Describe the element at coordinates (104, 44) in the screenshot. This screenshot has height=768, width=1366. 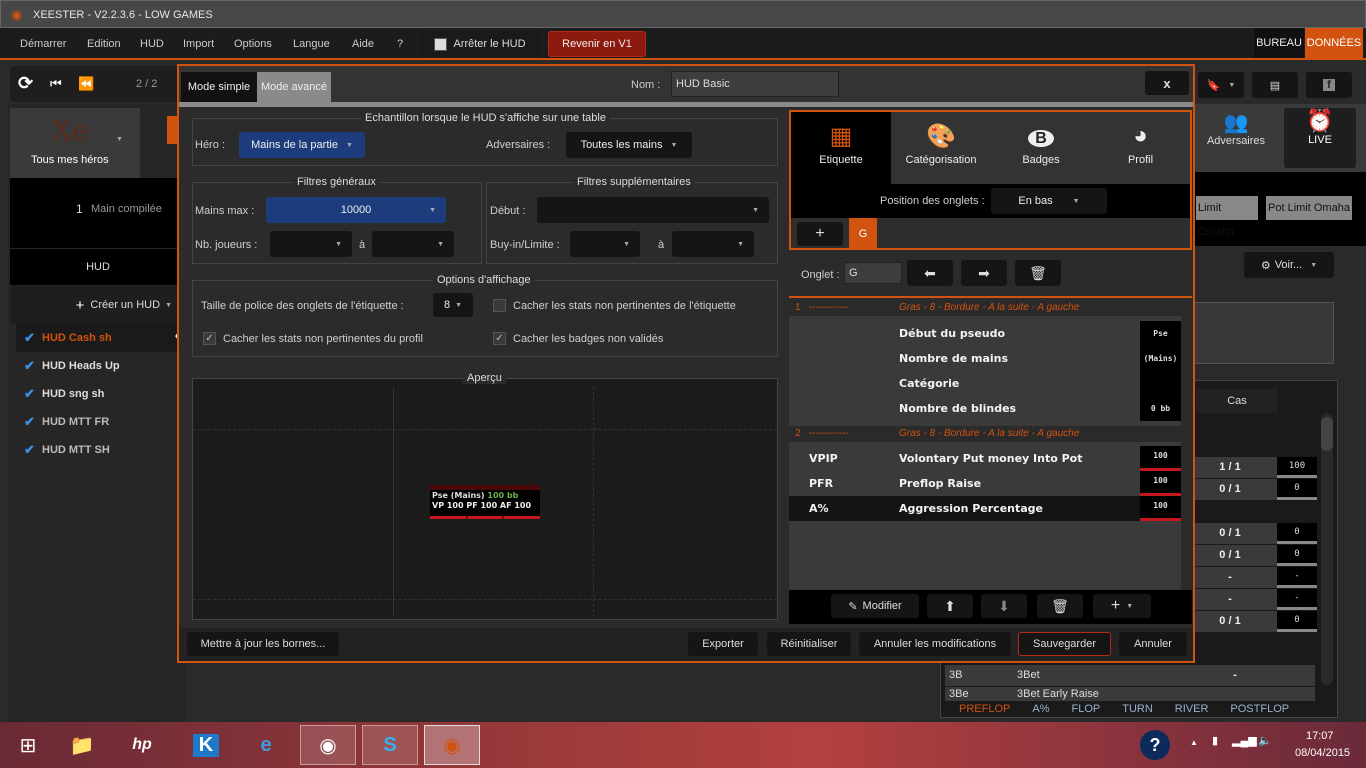
I see `menu-edition: Edition` at that location.